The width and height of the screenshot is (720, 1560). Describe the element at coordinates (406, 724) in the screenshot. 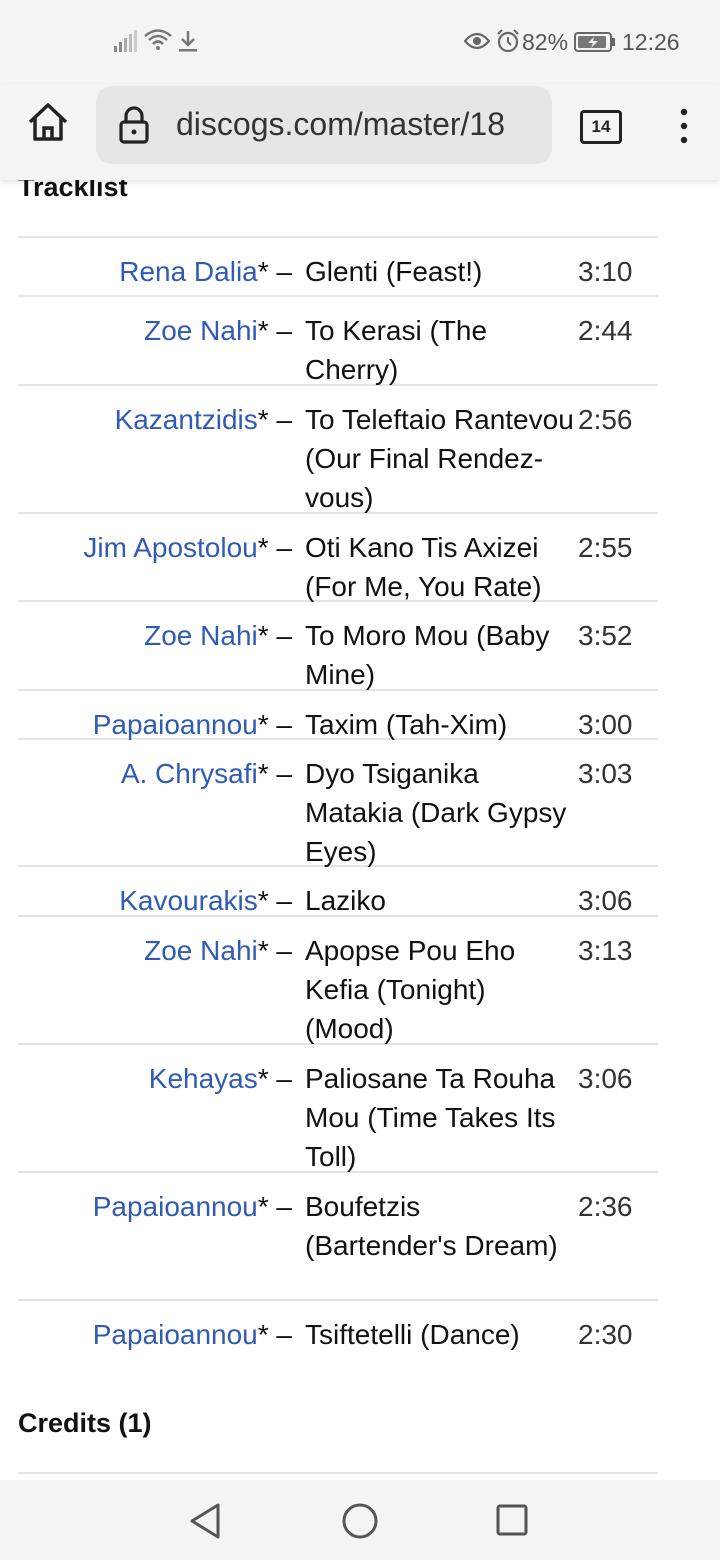

I see `track-title: Taxim (Tah-Xim)` at that location.